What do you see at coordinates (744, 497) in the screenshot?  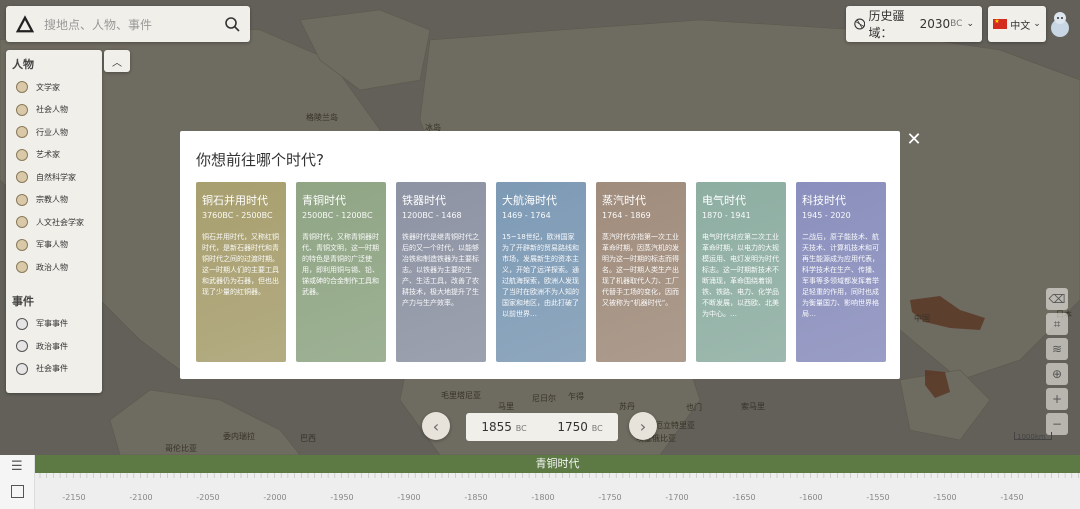 I see `timeline-tick-label: -1650` at bounding box center [744, 497].